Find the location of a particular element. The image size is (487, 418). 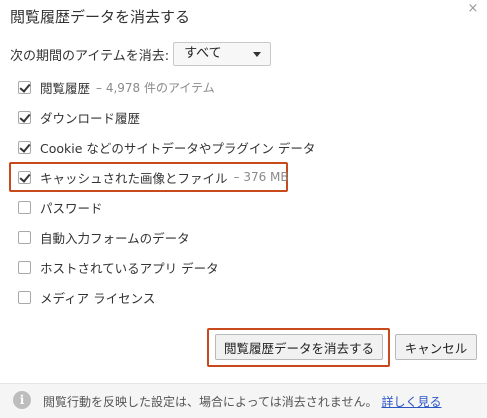

footer-note: 閲覧行動を反映した設定は、場合によっては消去されません。 詳しく見る is located at coordinates (242, 401).